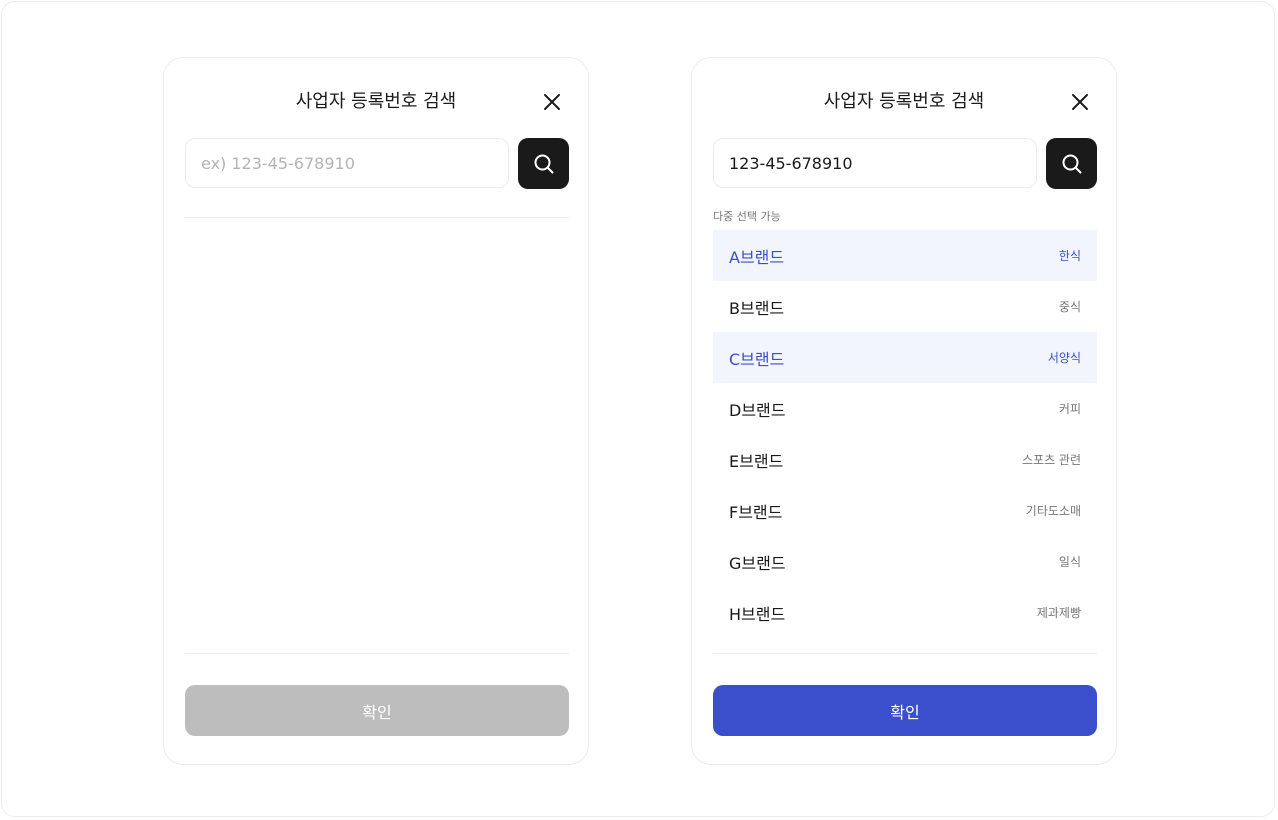 The image size is (1278, 820). Describe the element at coordinates (1069, 409) in the screenshot. I see `brand-category: 커피` at that location.